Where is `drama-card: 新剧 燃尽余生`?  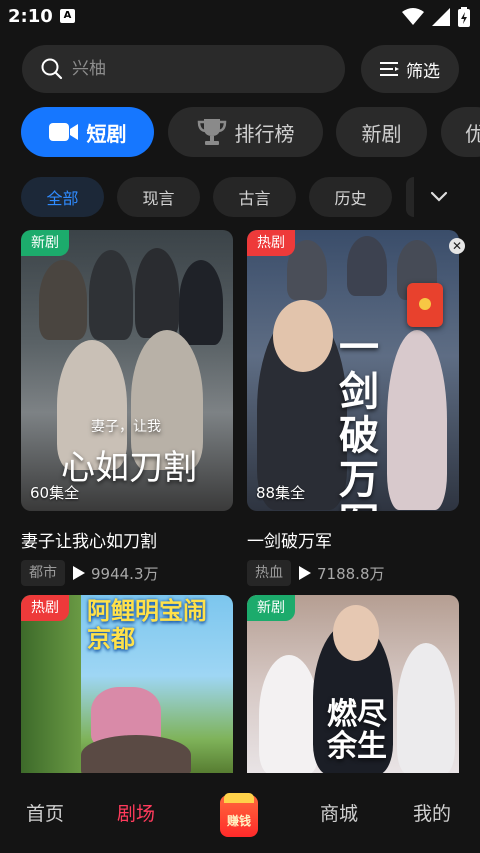
drama-card: 新剧 燃尽余生 is located at coordinates (353, 685).